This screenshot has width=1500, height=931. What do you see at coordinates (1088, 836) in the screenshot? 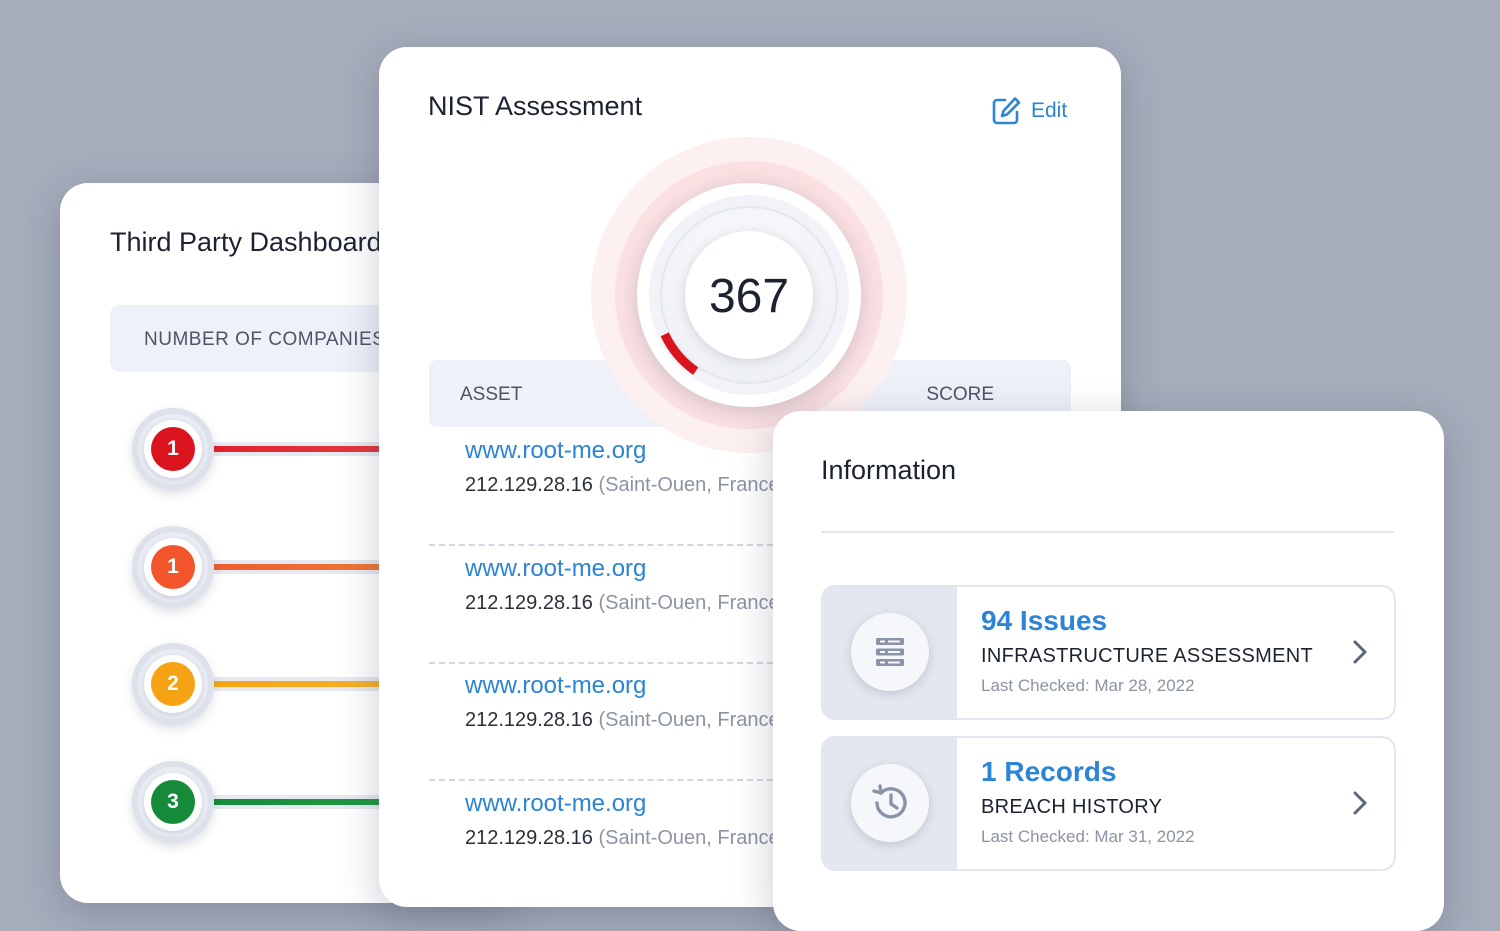
I see `last-checked-date: Last Checked: Mar 31, 2022` at bounding box center [1088, 836].